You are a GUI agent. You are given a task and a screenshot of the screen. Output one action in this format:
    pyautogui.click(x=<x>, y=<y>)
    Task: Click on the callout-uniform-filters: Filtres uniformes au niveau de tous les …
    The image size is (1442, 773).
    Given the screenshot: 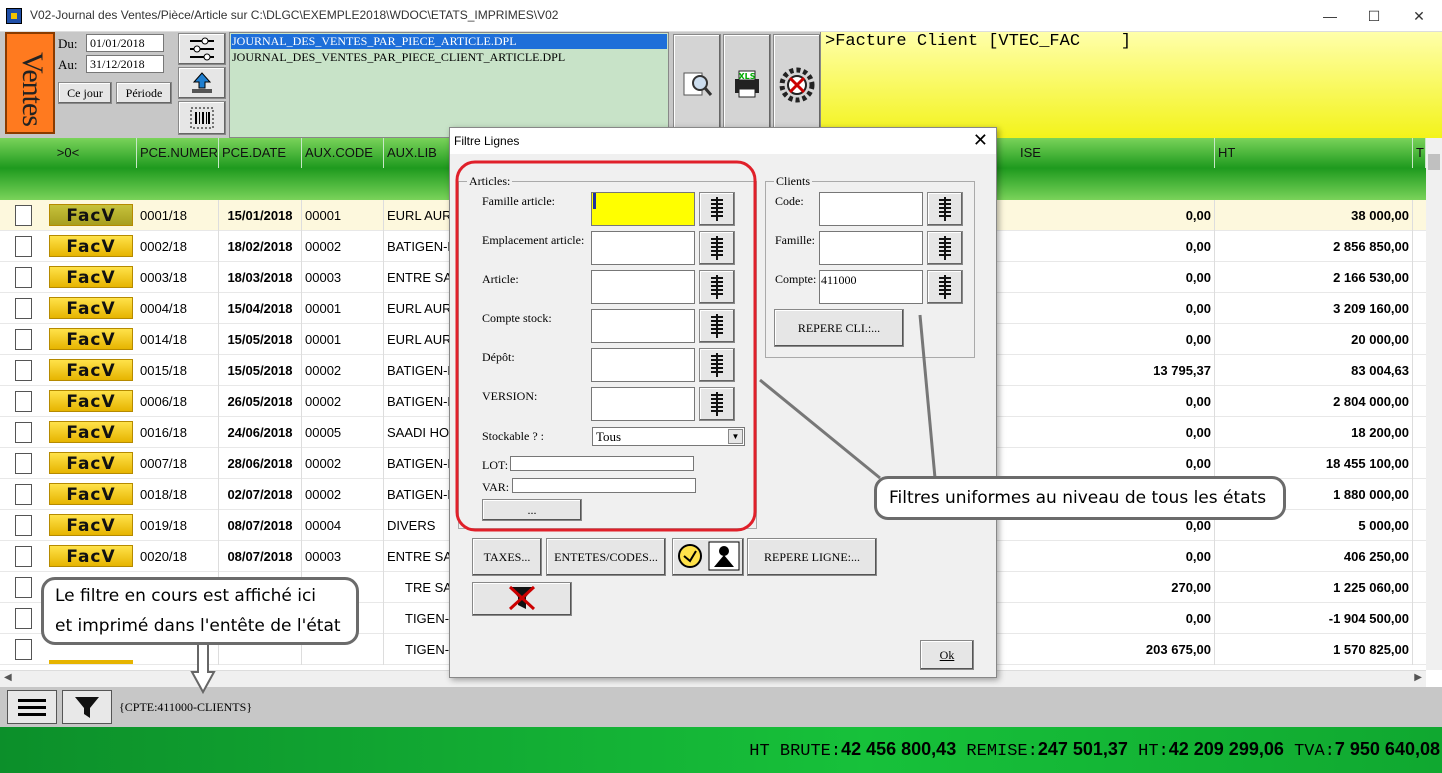 What is the action you would take?
    pyautogui.click(x=1080, y=498)
    